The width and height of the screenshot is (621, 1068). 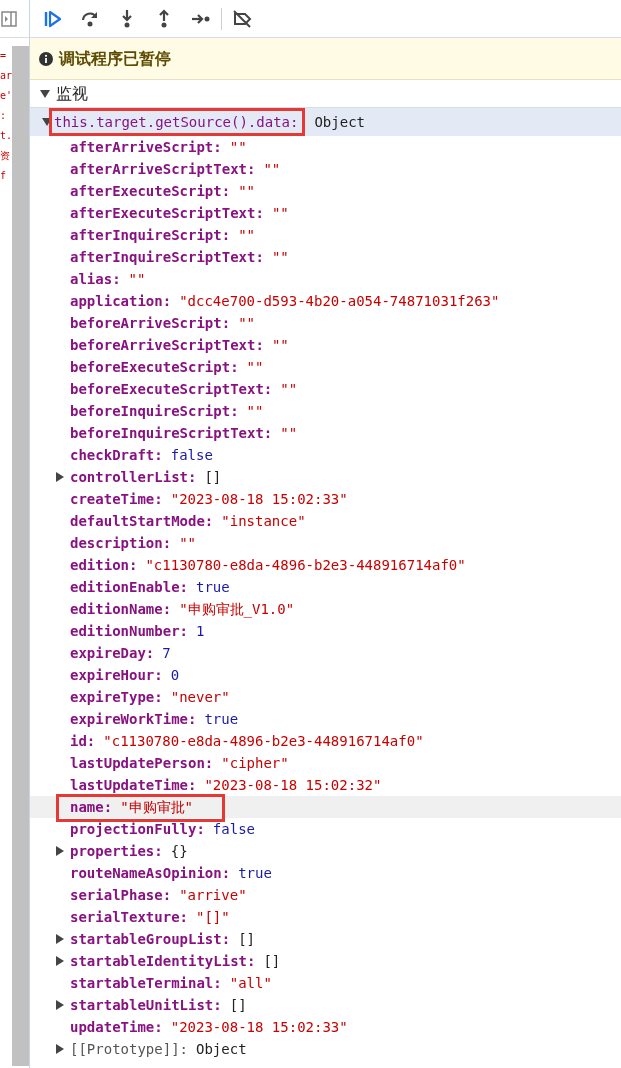 I want to click on code-fragment: :, so click(x=3, y=116).